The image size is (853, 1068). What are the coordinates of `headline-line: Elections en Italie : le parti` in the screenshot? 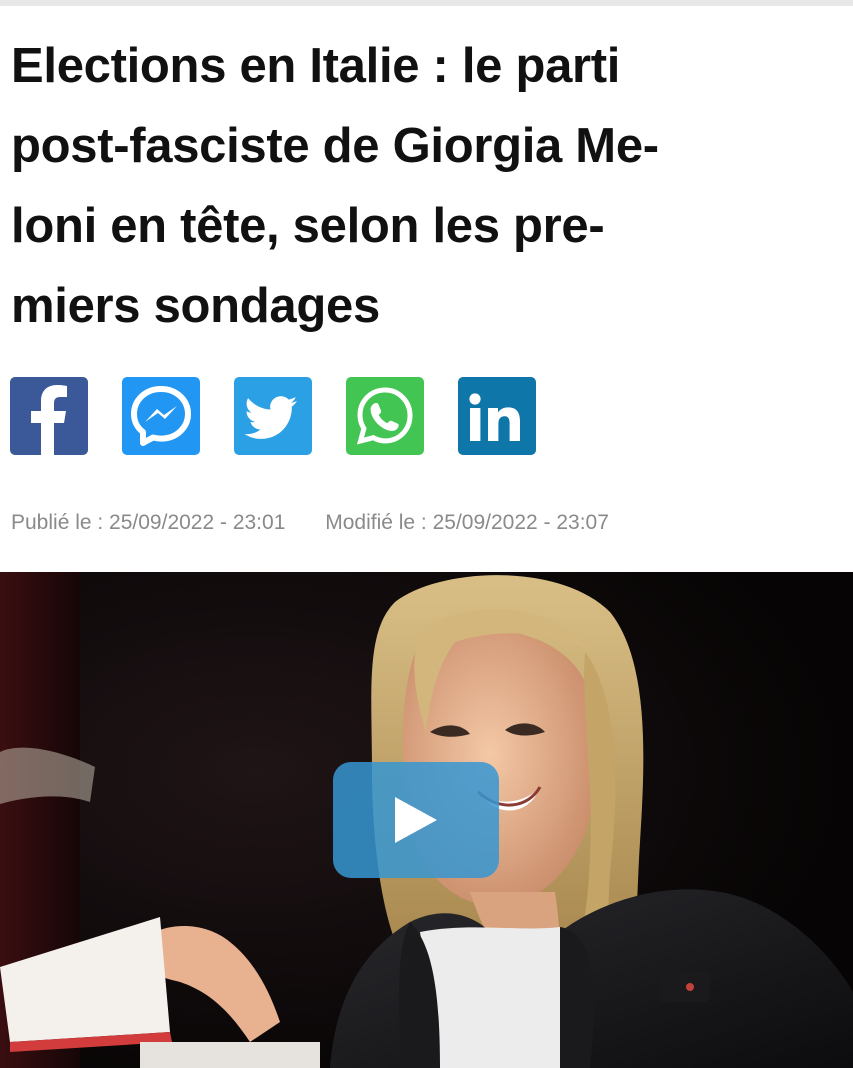 It's located at (316, 66).